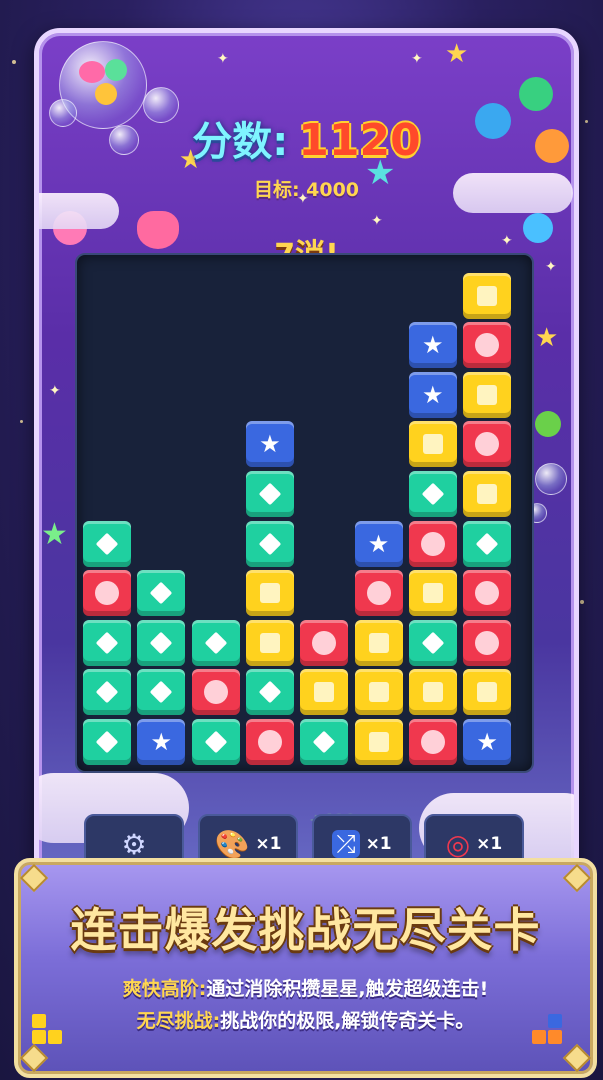 Image resolution: width=603 pixels, height=1080 pixels. I want to click on bubble-decoration, so click(551, 479).